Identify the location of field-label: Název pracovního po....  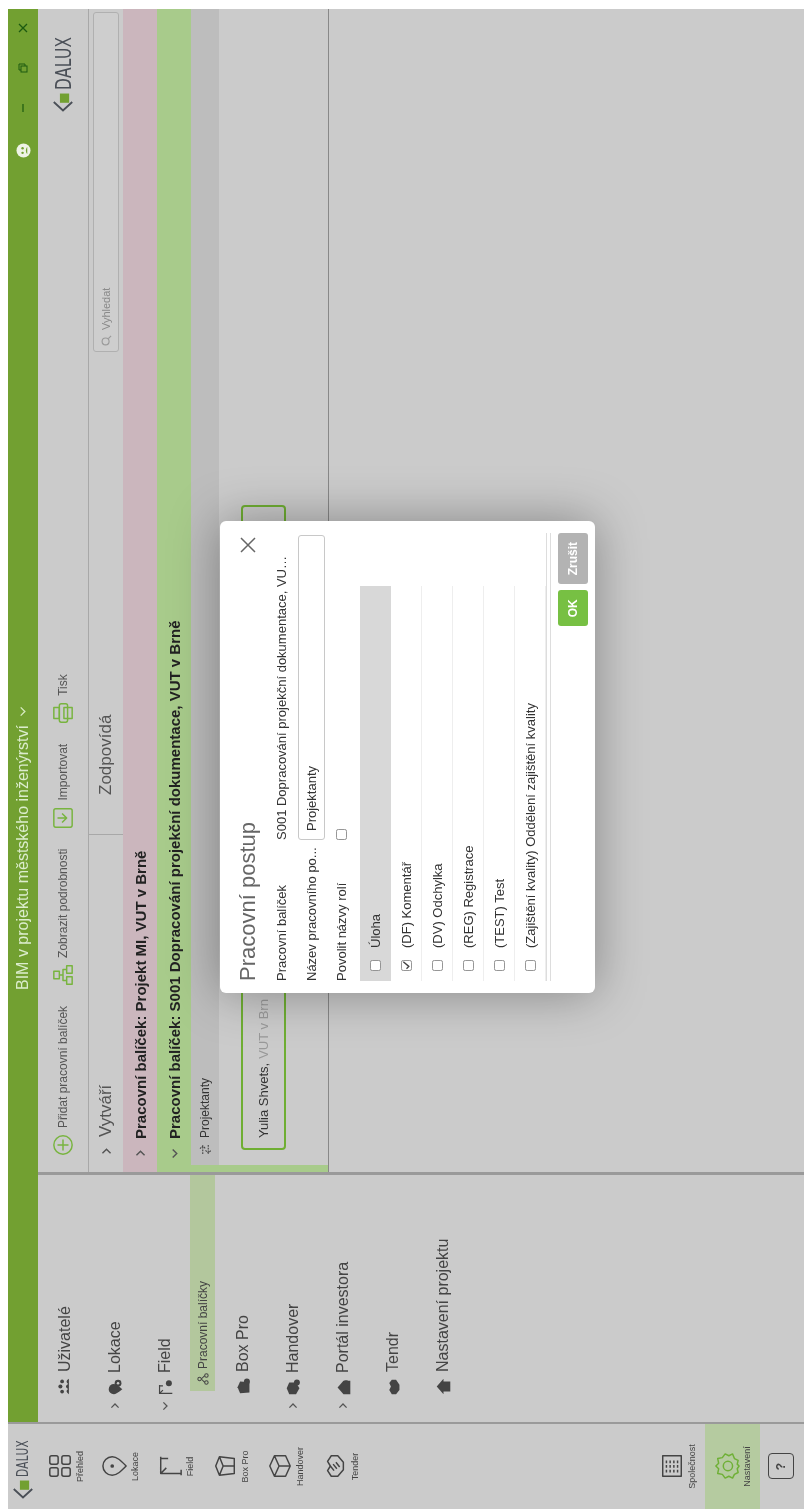
(311, 913).